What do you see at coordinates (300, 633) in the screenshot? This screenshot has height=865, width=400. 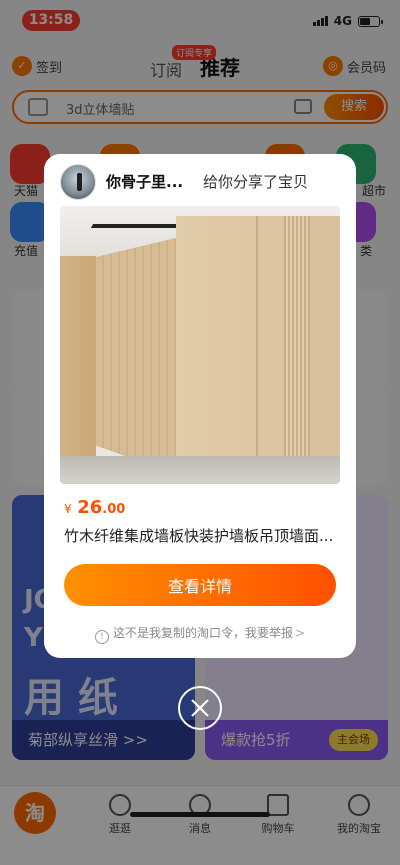 I see `chevron-right-icon: >` at bounding box center [300, 633].